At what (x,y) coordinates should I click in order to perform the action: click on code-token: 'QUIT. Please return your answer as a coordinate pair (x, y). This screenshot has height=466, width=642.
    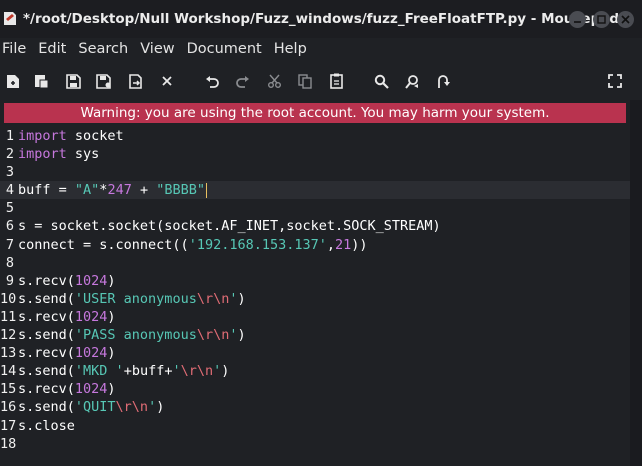
    Looking at the image, I should click on (95, 407).